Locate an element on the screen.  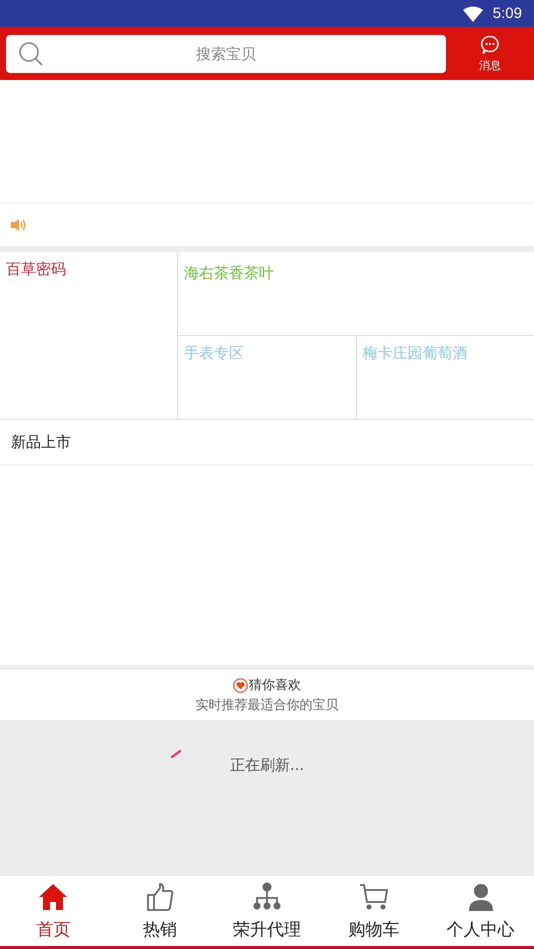
section-title: 猜你喜欢 is located at coordinates (275, 685).